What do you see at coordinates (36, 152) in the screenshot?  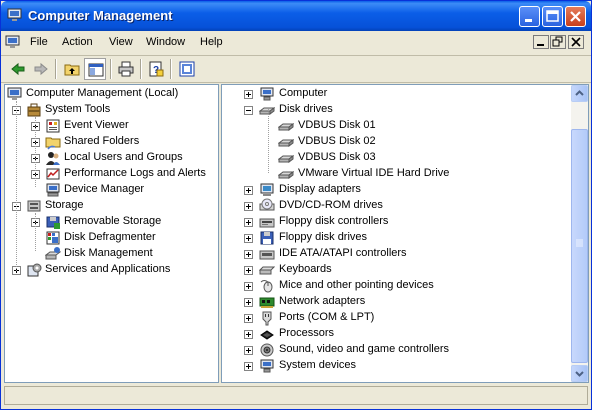 I see `tree-connector` at bounding box center [36, 152].